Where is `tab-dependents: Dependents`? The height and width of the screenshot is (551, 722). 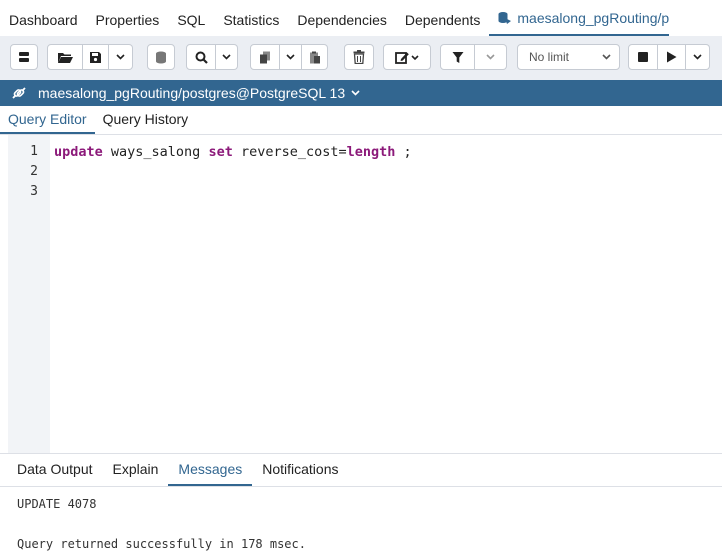 tab-dependents: Dependents is located at coordinates (443, 19).